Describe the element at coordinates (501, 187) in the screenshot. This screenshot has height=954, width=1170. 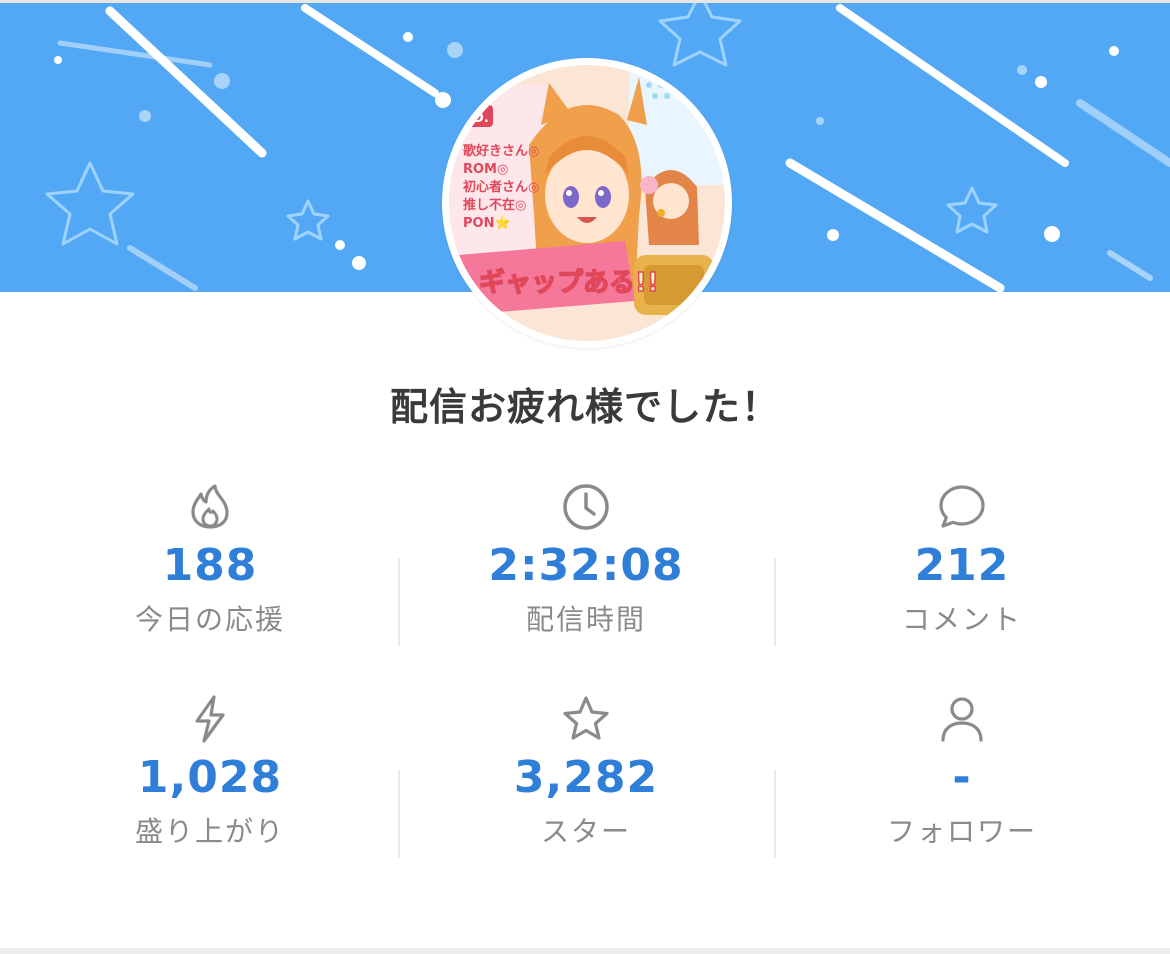
I see `svg-text: 初心者さん◎` at that location.